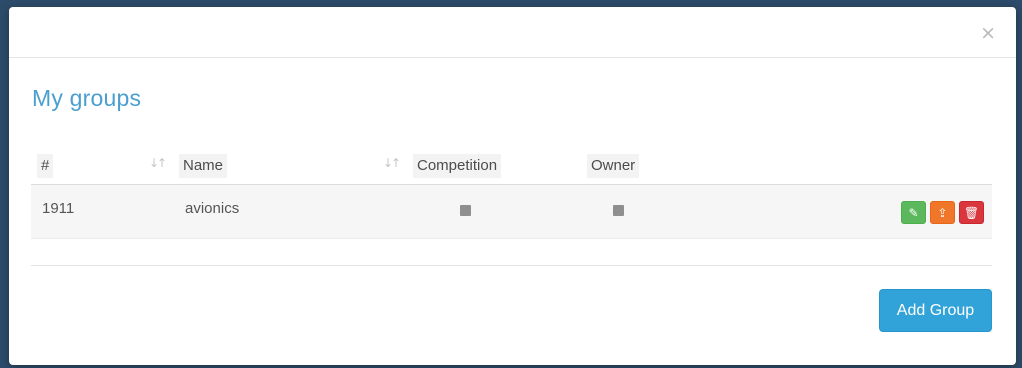 The height and width of the screenshot is (368, 1022). I want to click on group-id: 1911, so click(58, 208).